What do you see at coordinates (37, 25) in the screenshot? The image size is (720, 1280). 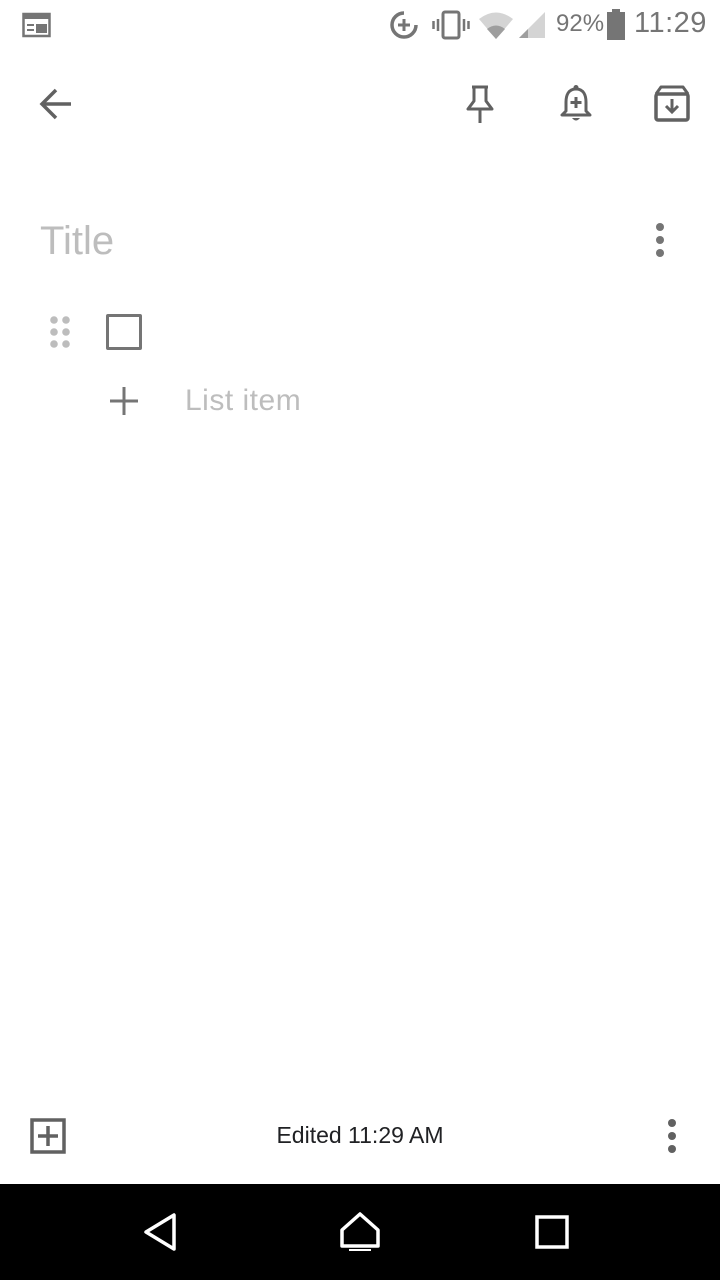 I see `calendar-icon` at bounding box center [37, 25].